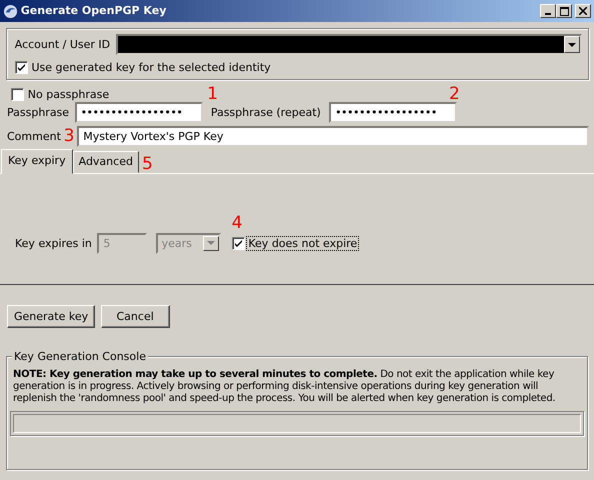  What do you see at coordinates (38, 113) in the screenshot?
I see `field-label: Passphrase` at bounding box center [38, 113].